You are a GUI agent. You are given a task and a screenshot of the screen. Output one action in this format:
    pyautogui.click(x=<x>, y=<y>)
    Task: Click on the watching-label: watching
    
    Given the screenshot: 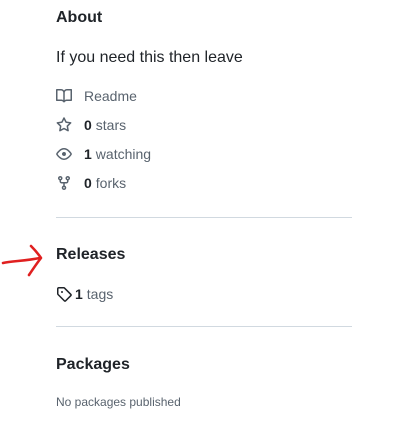 What is the action you would take?
    pyautogui.click(x=123, y=154)
    